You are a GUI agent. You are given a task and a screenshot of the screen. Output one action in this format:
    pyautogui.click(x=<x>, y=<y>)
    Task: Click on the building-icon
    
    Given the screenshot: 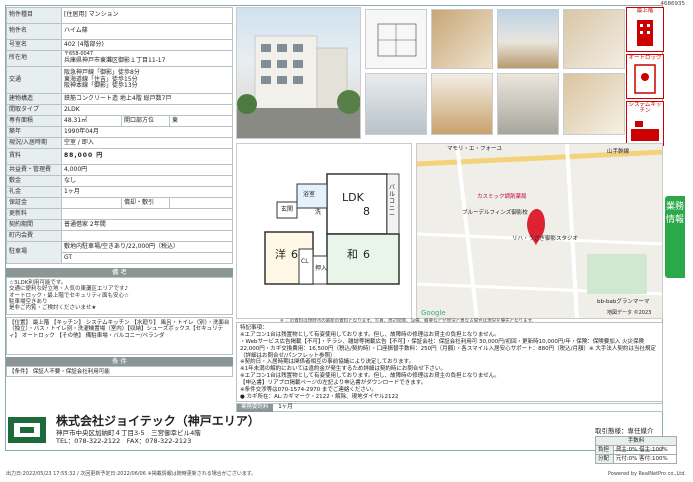 What is the action you would take?
    pyautogui.click(x=645, y=33)
    